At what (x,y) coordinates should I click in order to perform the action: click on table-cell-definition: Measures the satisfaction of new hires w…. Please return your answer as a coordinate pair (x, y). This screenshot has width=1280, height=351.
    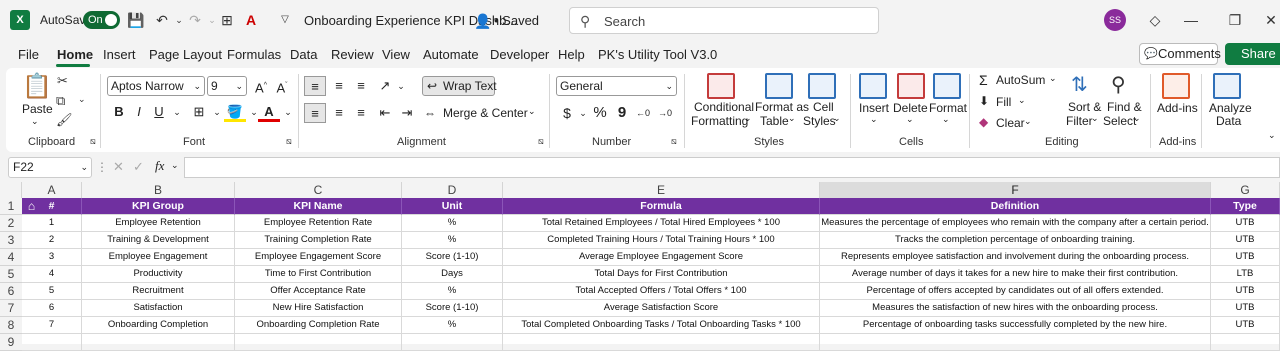
    Looking at the image, I should click on (1015, 308).